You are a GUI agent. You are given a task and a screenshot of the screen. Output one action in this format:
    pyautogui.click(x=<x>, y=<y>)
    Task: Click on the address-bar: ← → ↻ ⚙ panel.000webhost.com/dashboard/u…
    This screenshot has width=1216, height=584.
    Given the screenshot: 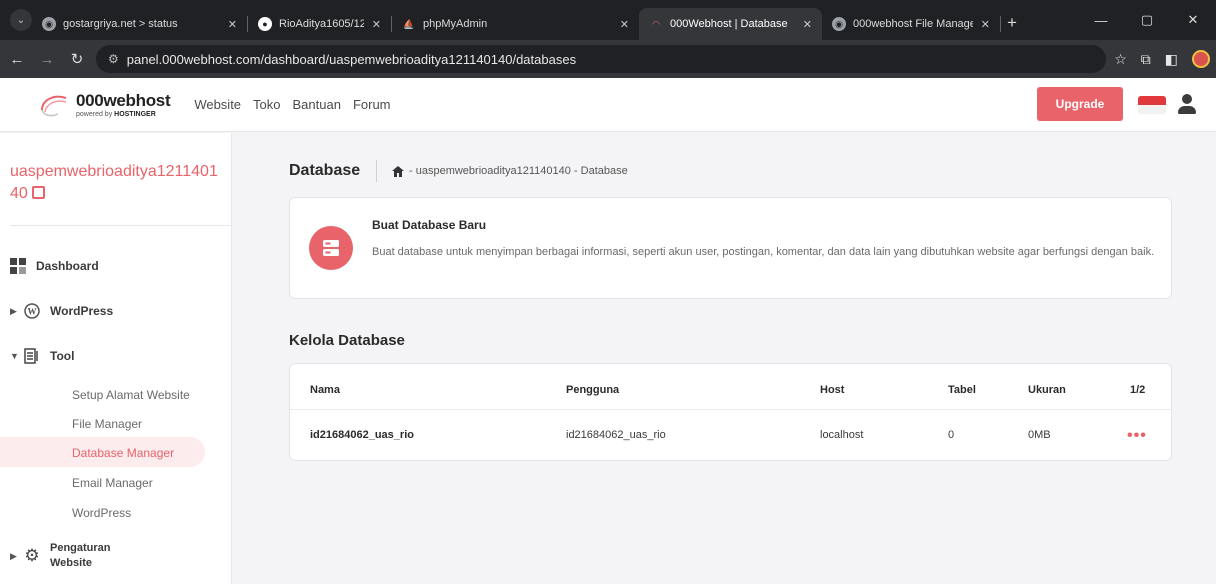 What is the action you would take?
    pyautogui.click(x=608, y=59)
    